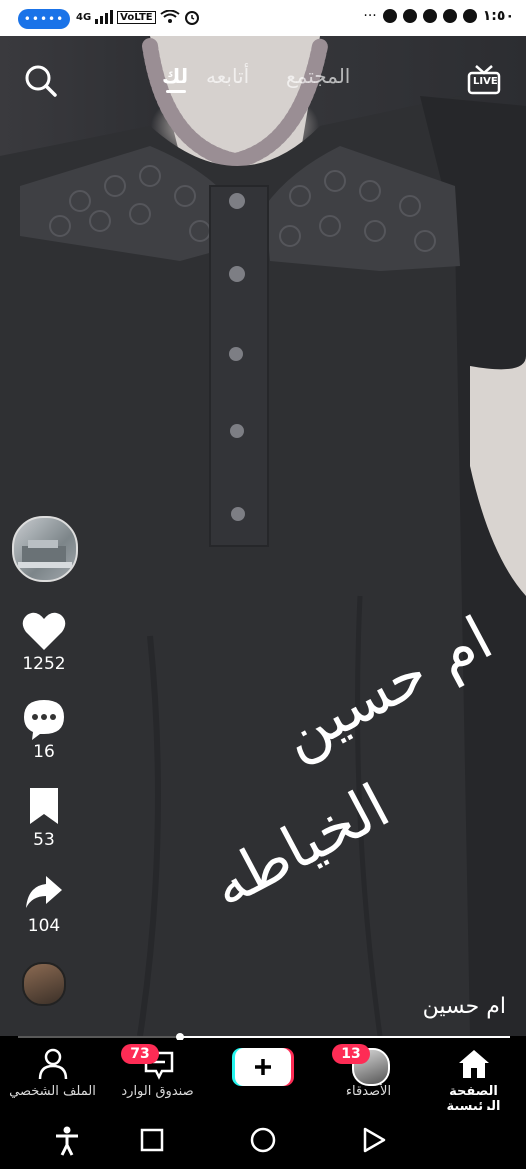 The image size is (526, 1169). I want to click on wifi-icon, so click(169, 16).